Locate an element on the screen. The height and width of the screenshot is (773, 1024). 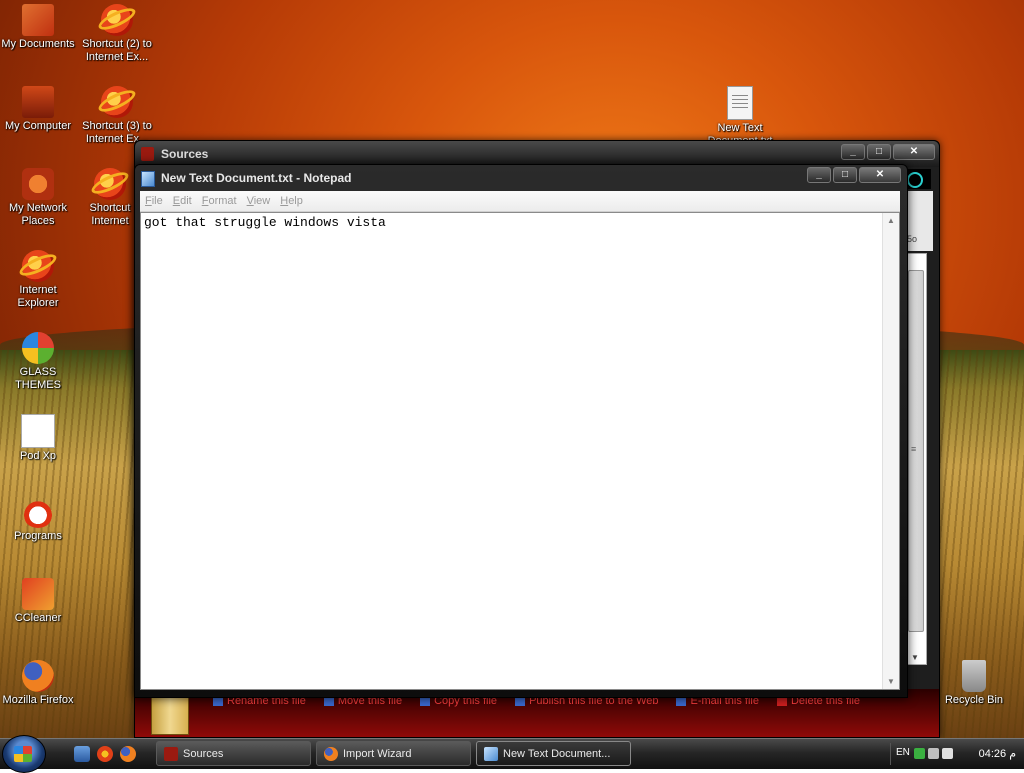
sources-panel-fragment: 5o is located at coordinates (919, 221).